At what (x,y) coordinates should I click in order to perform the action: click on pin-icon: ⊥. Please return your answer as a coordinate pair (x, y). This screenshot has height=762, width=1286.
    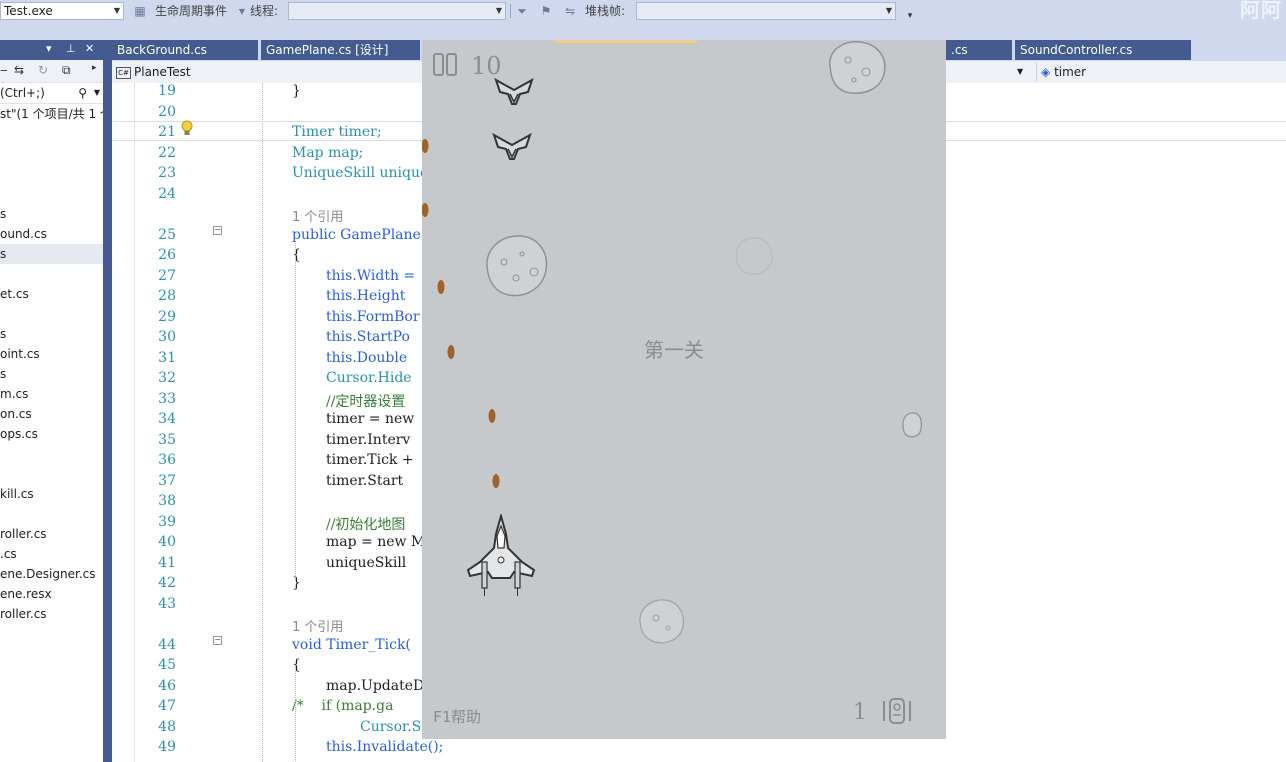
    Looking at the image, I should click on (71, 48).